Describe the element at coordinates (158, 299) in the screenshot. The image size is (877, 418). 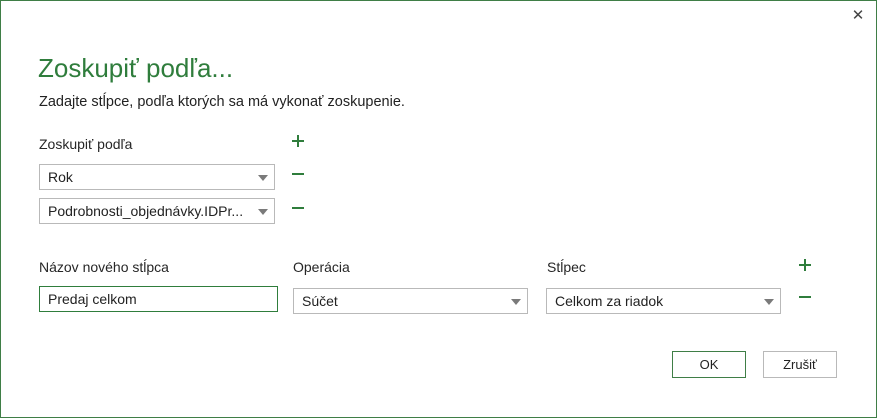
I see `new-column-name-input` at that location.